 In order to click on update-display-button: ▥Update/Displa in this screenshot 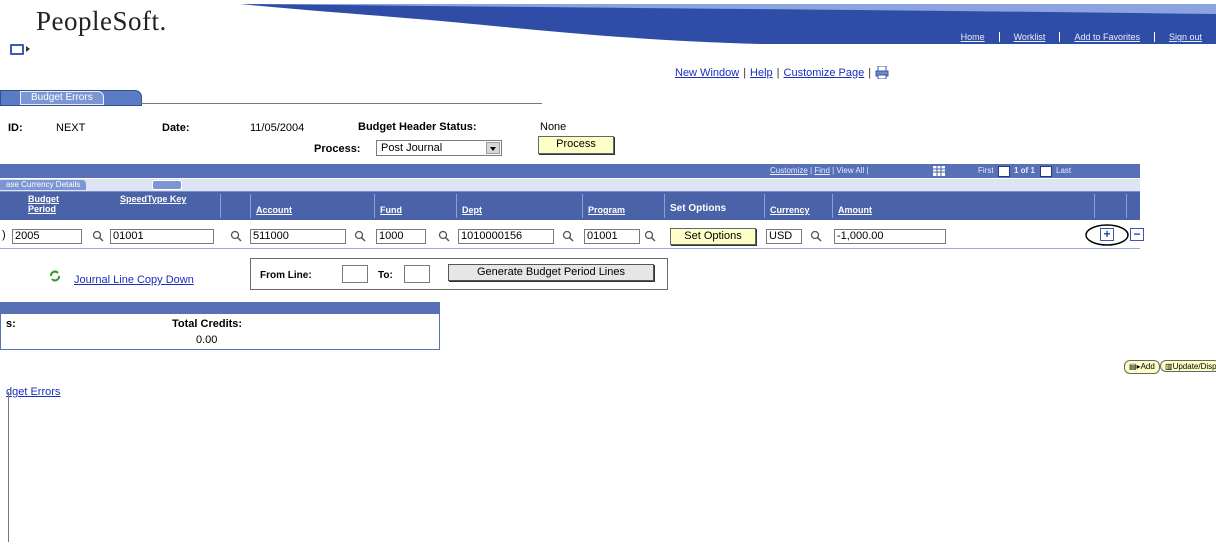, I will do `click(1188, 366)`.